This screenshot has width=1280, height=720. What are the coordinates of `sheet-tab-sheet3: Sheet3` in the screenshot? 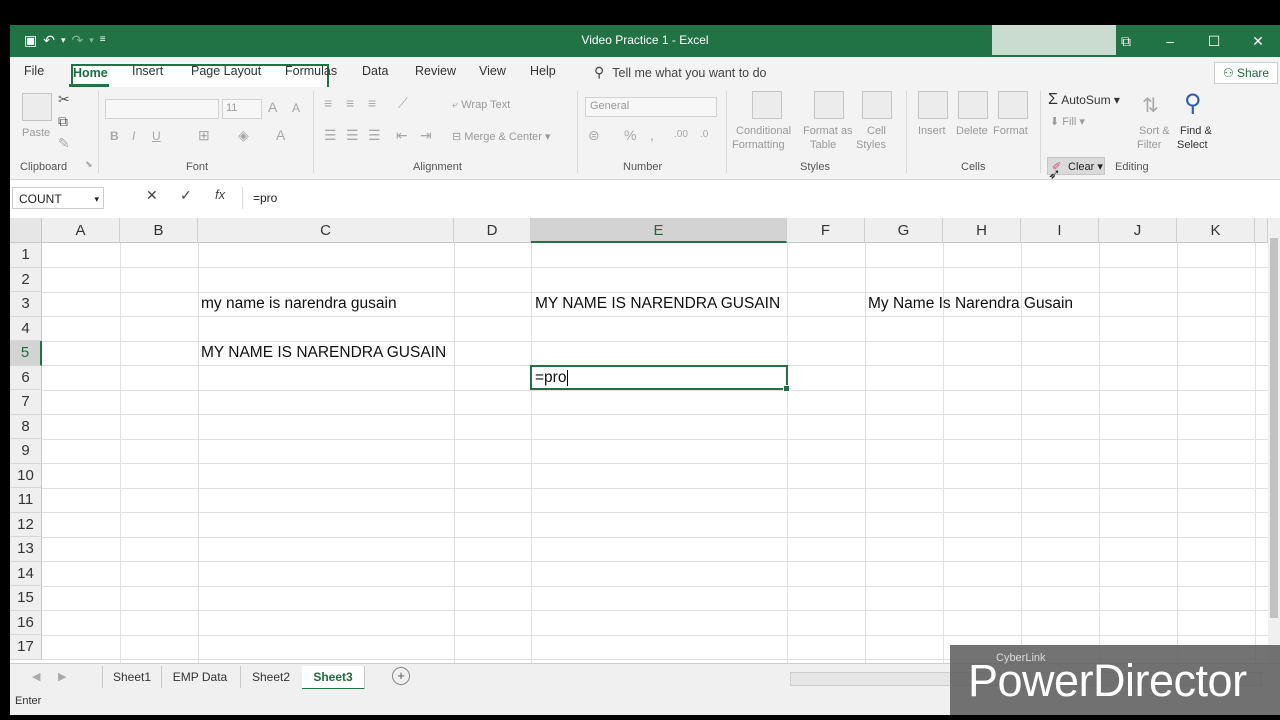 It's located at (333, 678).